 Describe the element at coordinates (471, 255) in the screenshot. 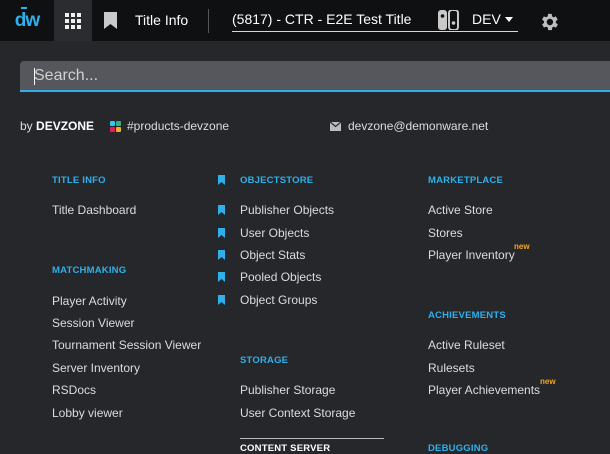

I see `link-player-inventory: Player Inventory` at that location.